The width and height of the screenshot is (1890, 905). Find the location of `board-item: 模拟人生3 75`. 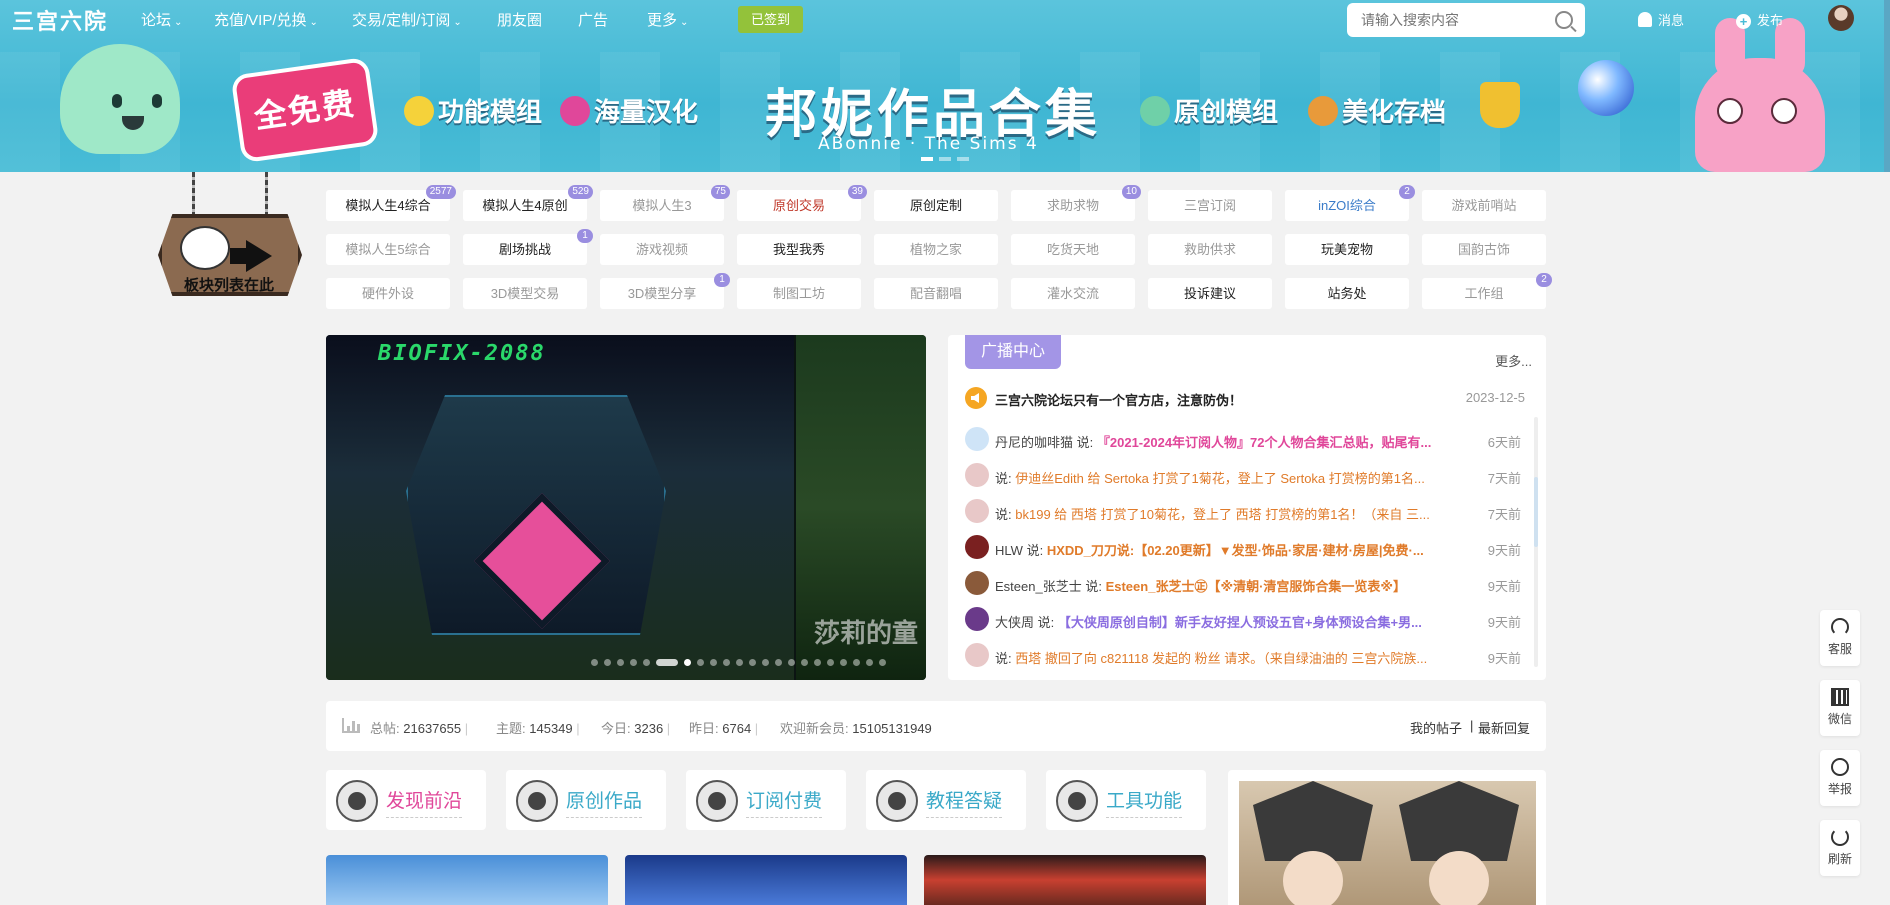

board-item: 模拟人生3 75 is located at coordinates (665, 203).